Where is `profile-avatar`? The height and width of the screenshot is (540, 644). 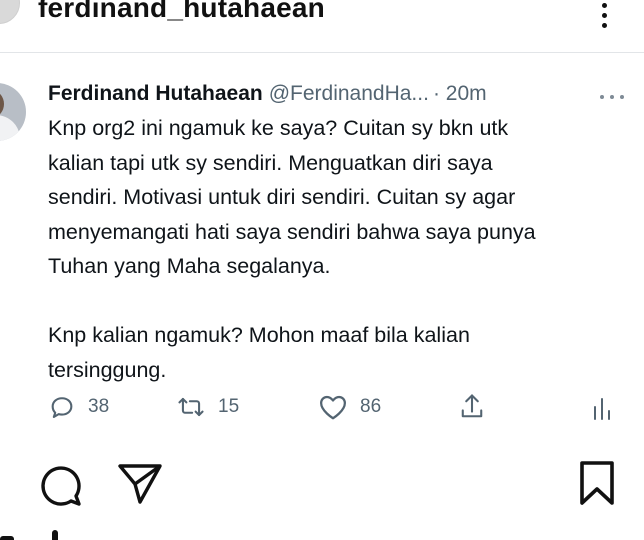
profile-avatar is located at coordinates (10, 12).